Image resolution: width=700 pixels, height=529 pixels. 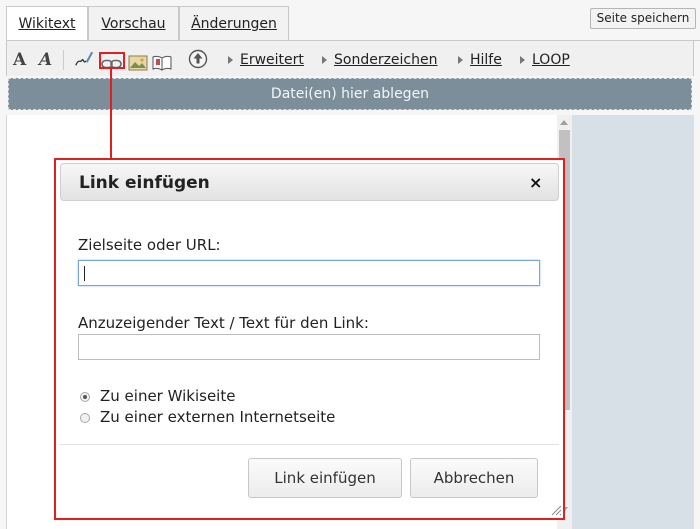 I want to click on tab-aenderungen: Änderungen, so click(x=234, y=23).